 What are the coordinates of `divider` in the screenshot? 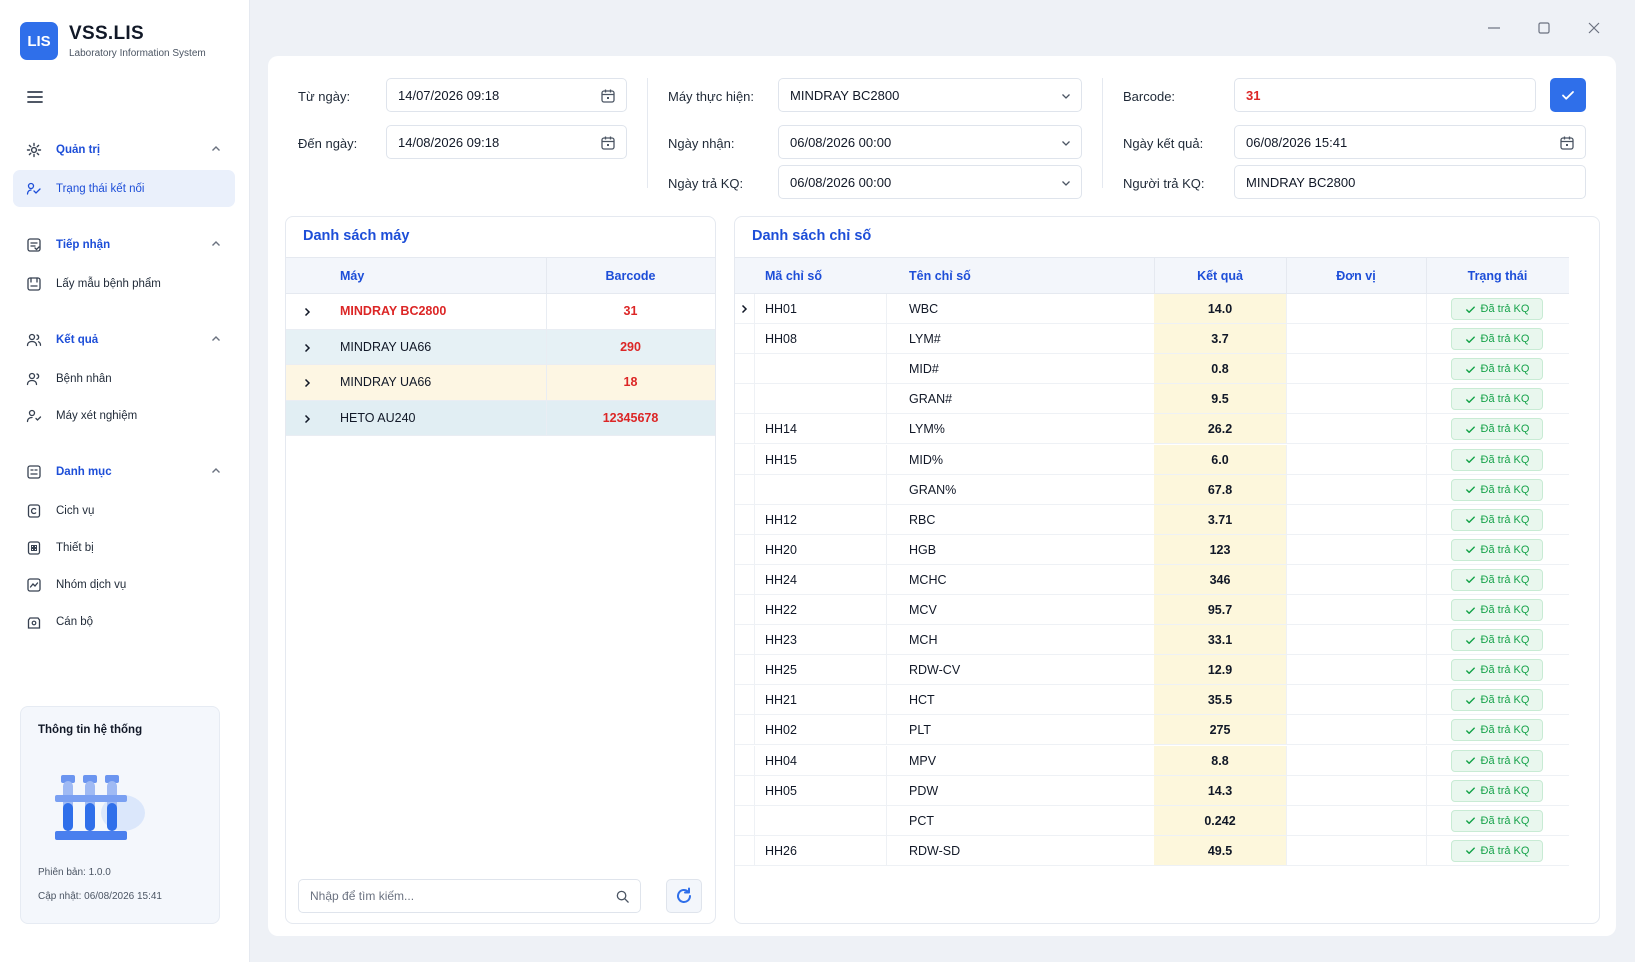 It's located at (1102, 133).